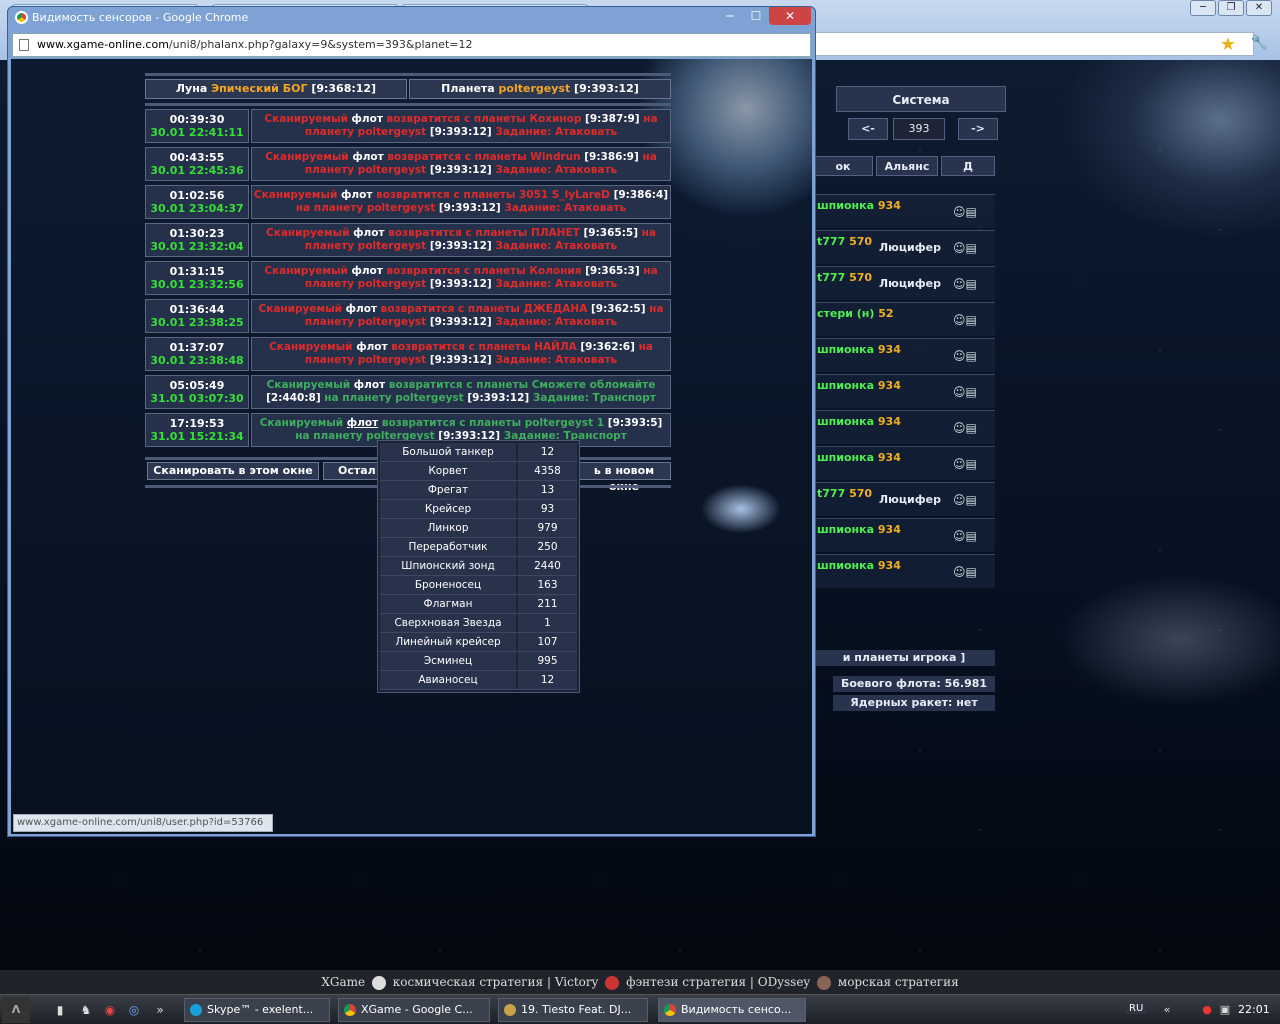  I want to click on chrome-quicklaunch-icon: ◉, so click(110, 1010).